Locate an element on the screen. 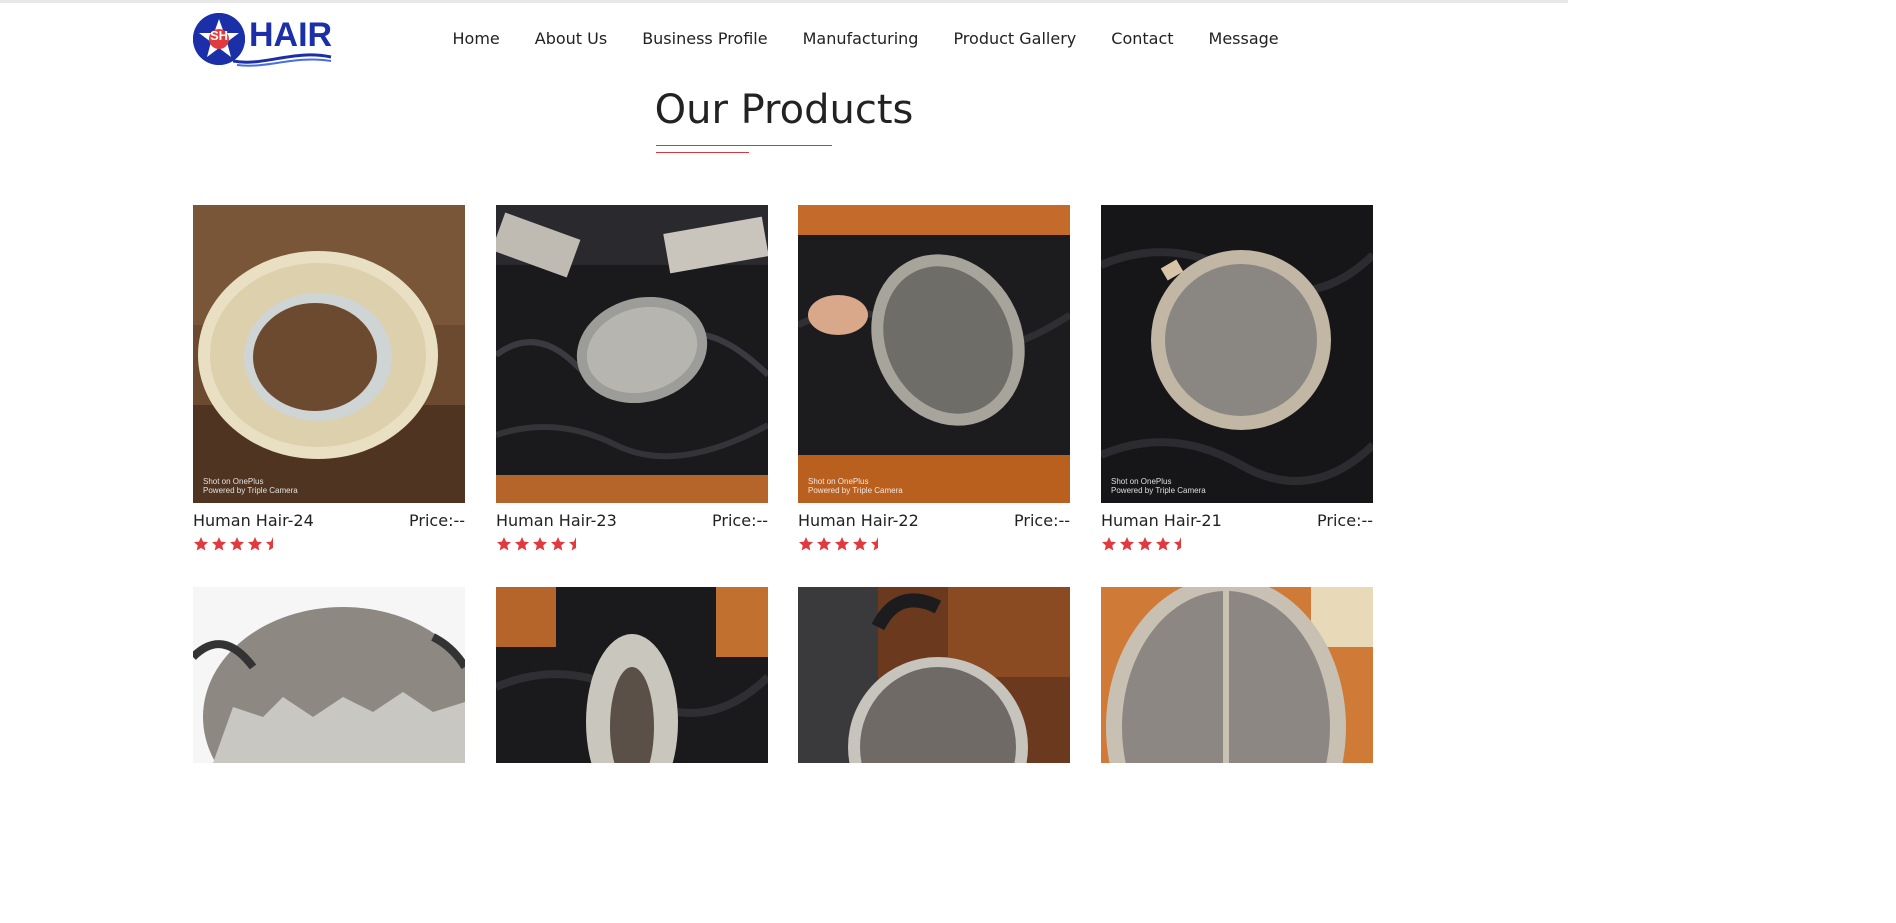  product-meta: Human Hair-22 Price:-- is located at coordinates (934, 521).